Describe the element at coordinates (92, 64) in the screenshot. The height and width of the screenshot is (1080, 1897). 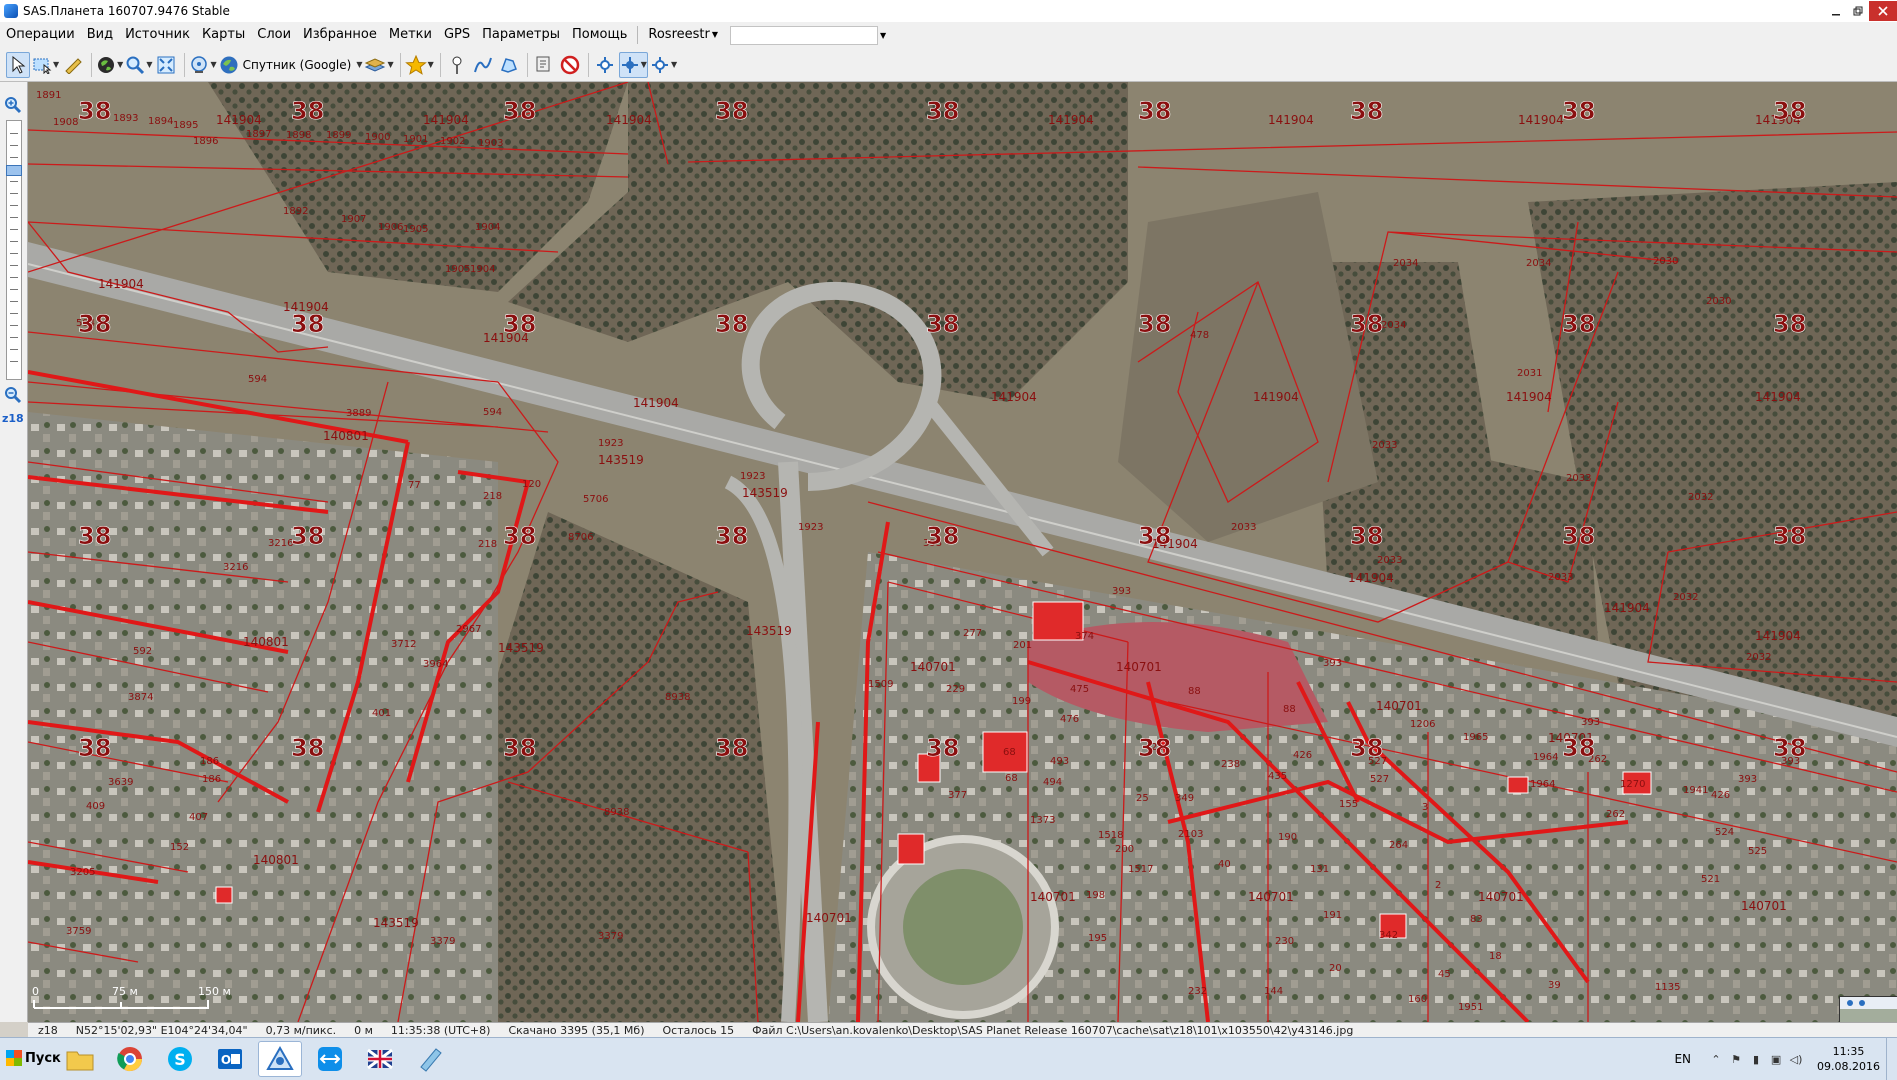
I see `toolbar-separator` at that location.